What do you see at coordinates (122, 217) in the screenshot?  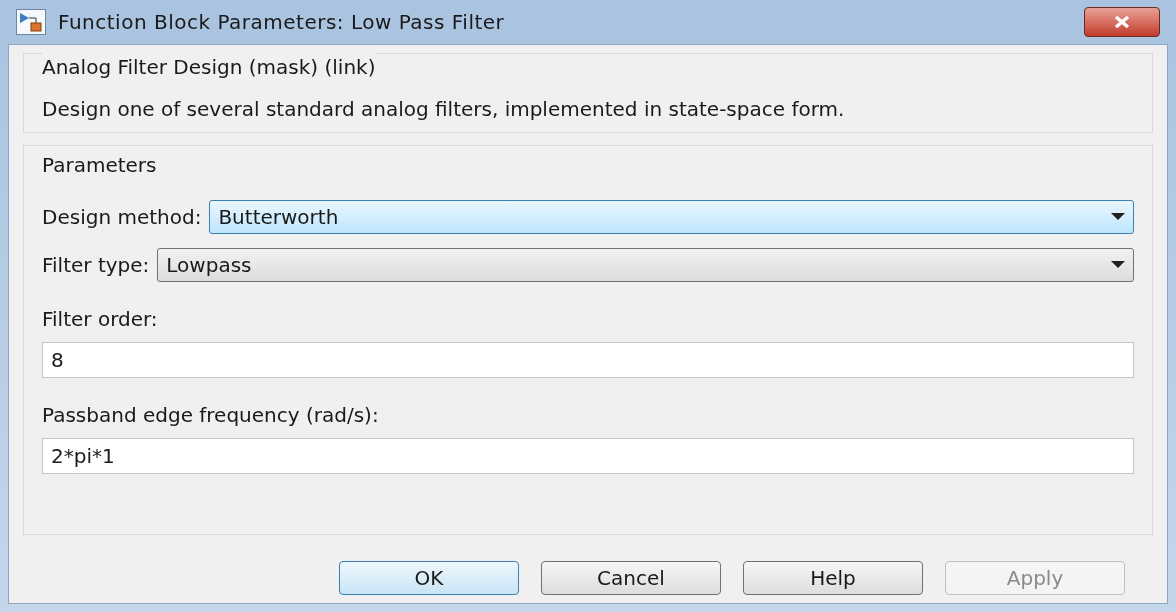 I see `field-label: Design method:` at bounding box center [122, 217].